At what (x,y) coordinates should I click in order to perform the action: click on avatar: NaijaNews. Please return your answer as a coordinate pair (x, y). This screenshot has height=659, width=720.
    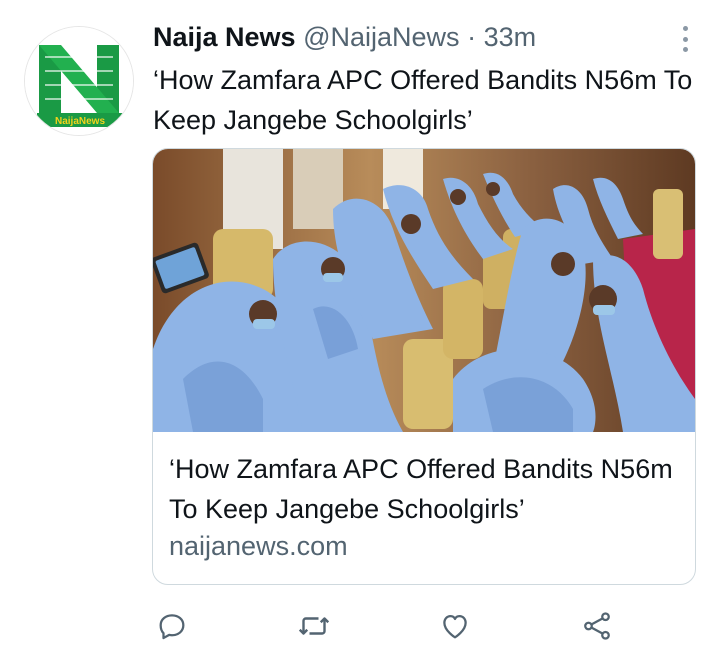
    Looking at the image, I should click on (79, 81).